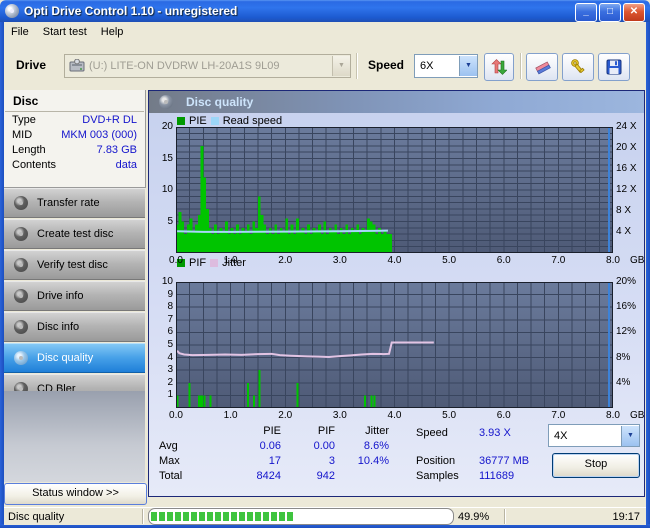 The height and width of the screenshot is (528, 650). I want to click on disc-info-value: MKM 003 (000), so click(99, 135).